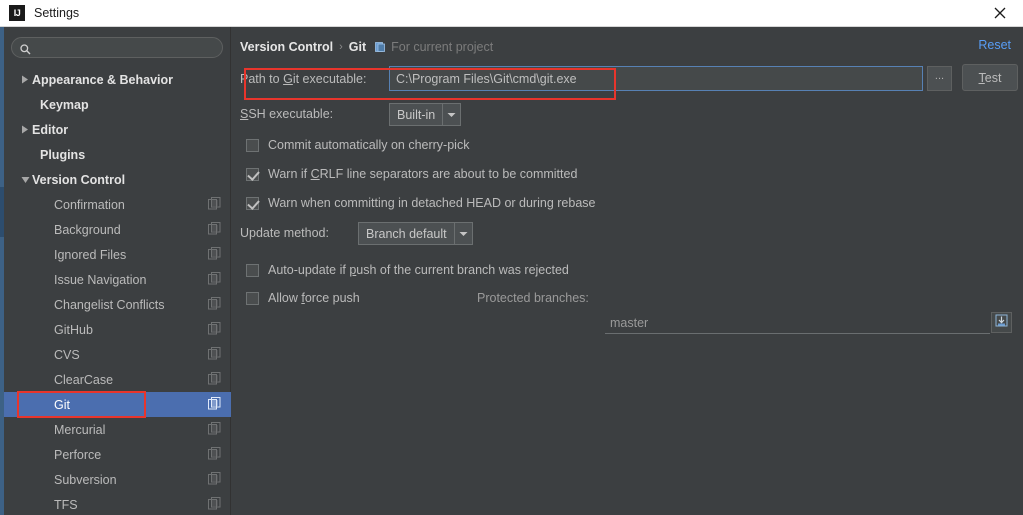 This screenshot has width=1023, height=515. Describe the element at coordinates (357, 145) in the screenshot. I see `checkbox-commit-automatically: Commit automatically on cherry-pick` at that location.